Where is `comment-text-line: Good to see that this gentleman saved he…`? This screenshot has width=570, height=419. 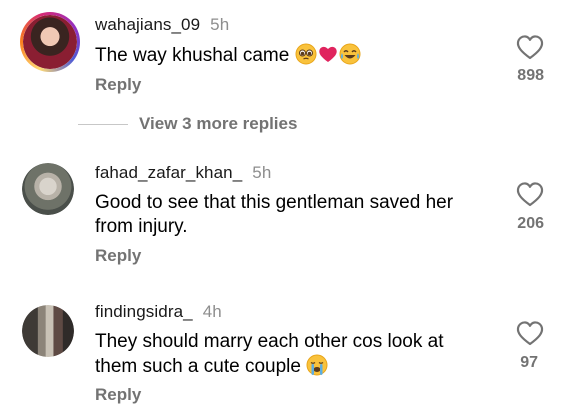
comment-text-line: Good to see that this gentleman saved he… is located at coordinates (274, 202).